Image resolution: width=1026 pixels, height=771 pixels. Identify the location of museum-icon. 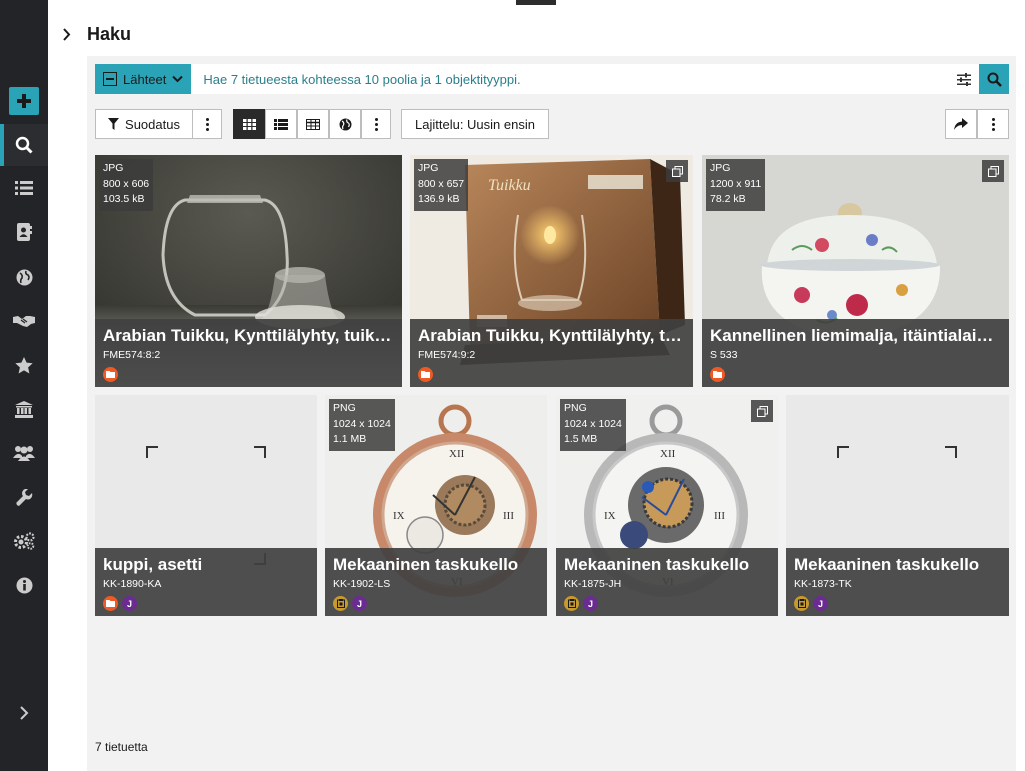
(24, 409).